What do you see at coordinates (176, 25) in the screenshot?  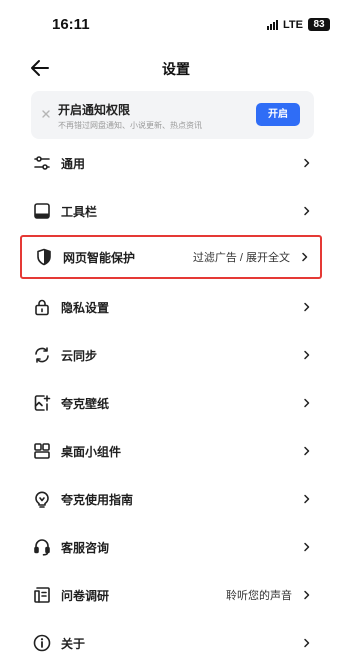 I see `status-bar: 16:11 LTE 83` at bounding box center [176, 25].